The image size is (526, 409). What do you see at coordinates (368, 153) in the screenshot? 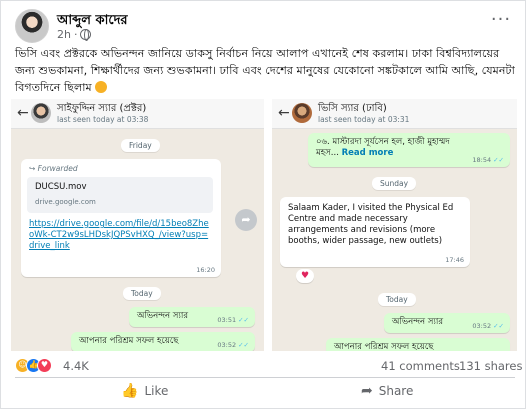
I see `read-more-link: Read more` at bounding box center [368, 153].